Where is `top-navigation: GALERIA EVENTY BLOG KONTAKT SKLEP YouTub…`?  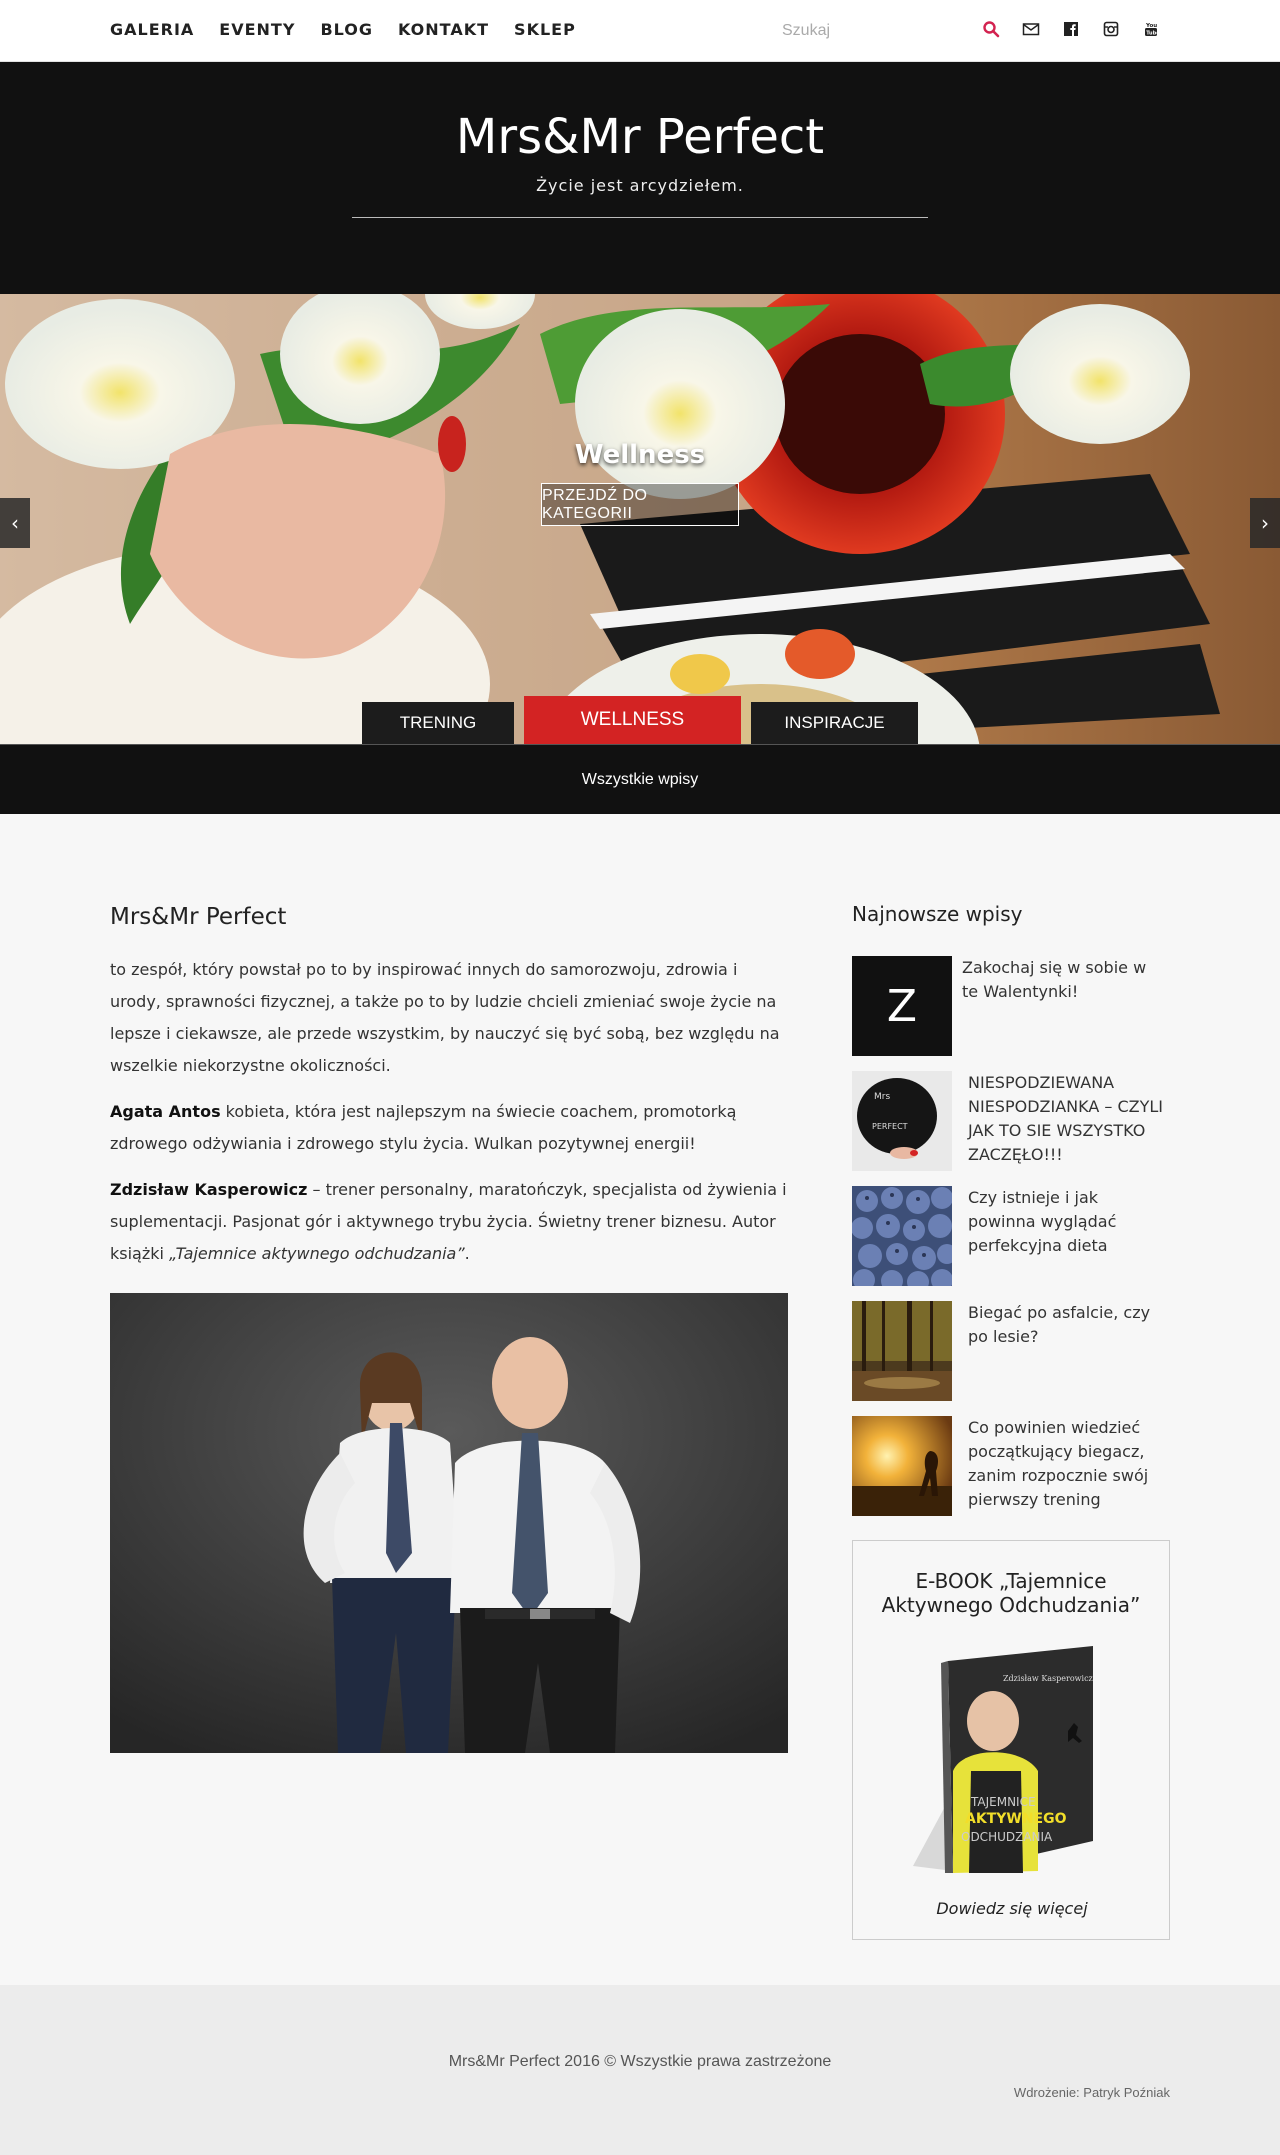 top-navigation: GALERIA EVENTY BLOG KONTAKT SKLEP YouTub… is located at coordinates (640, 31).